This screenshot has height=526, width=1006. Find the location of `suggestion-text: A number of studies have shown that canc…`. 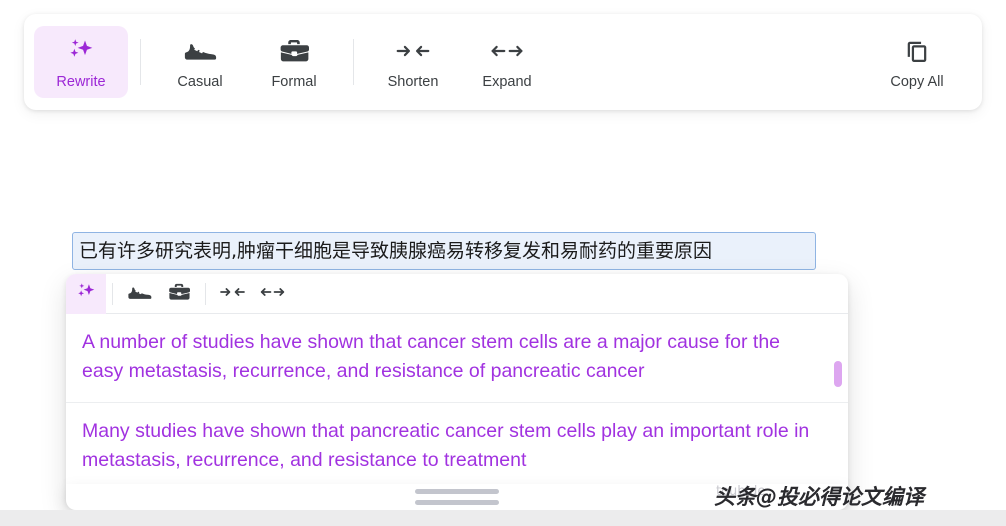

suggestion-text: A number of studies have shown that canc… is located at coordinates (431, 356).